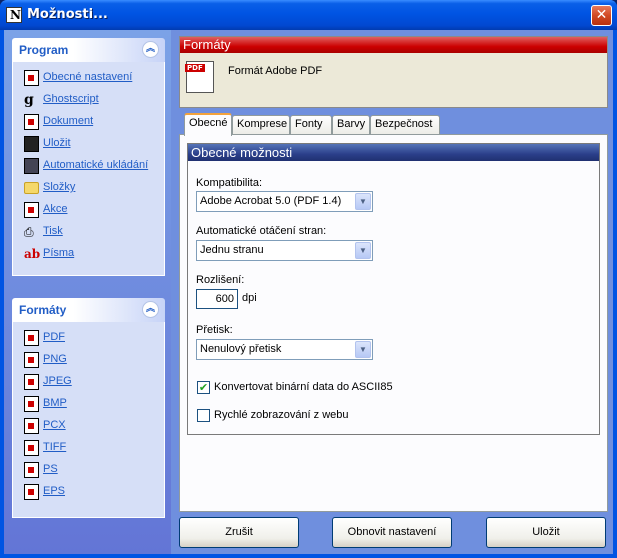 This screenshot has width=617, height=558. What do you see at coordinates (54, 337) in the screenshot?
I see `sidebar-item-label: PDF` at bounding box center [54, 337].